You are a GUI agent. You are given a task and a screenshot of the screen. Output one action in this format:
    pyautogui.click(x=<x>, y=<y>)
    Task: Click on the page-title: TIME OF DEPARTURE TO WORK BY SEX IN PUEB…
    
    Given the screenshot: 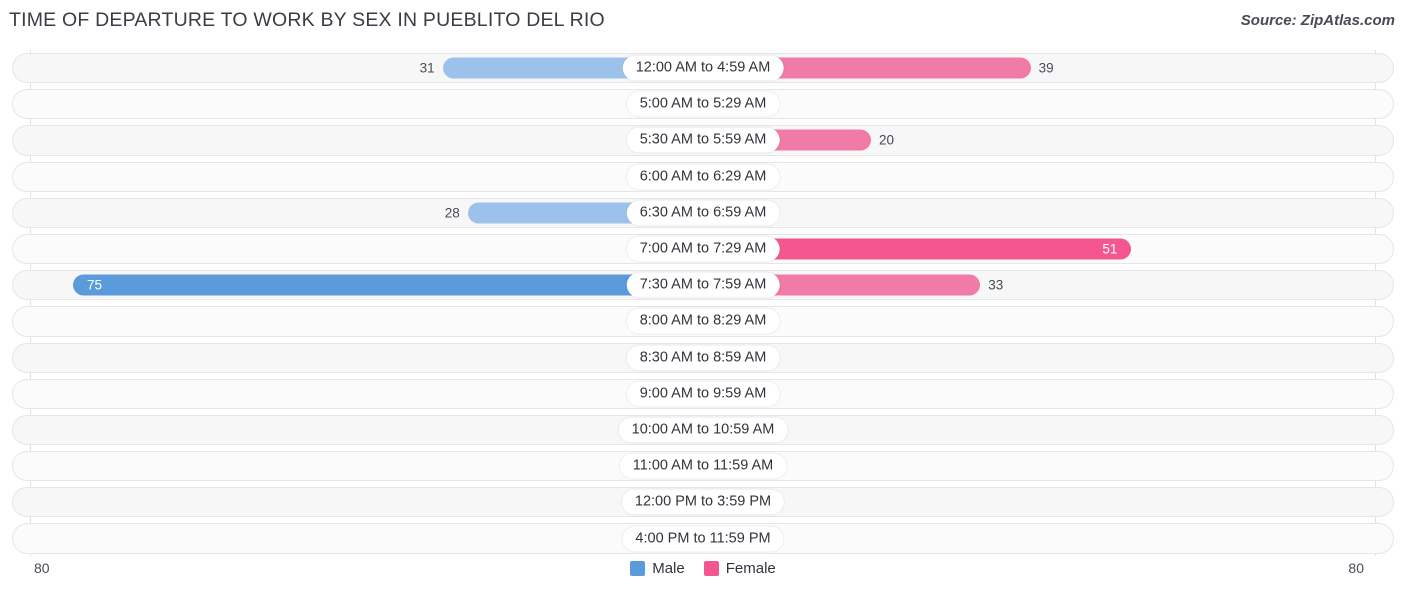 What is the action you would take?
    pyautogui.click(x=307, y=20)
    